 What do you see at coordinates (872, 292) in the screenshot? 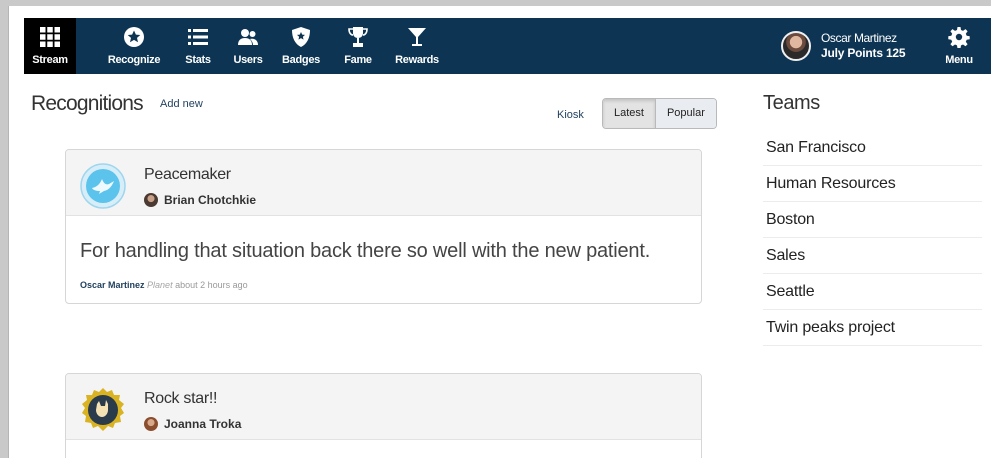
I see `team-item: Seattle` at bounding box center [872, 292].